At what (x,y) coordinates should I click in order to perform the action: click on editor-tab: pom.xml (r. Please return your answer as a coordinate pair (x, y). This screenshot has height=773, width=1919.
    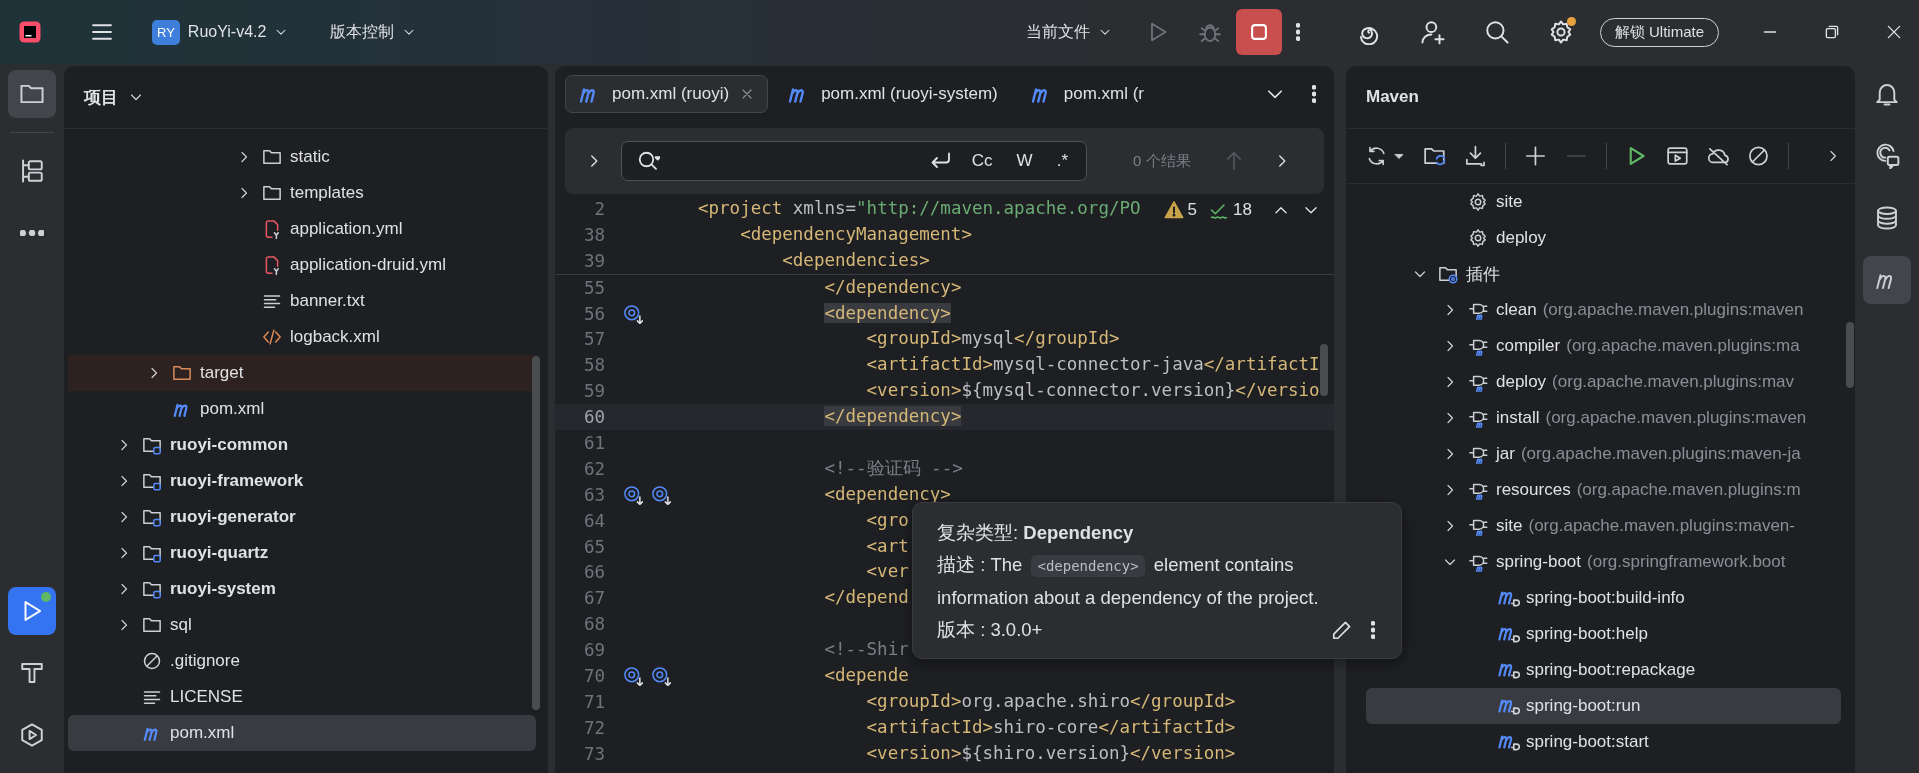
    Looking at the image, I should click on (1087, 94).